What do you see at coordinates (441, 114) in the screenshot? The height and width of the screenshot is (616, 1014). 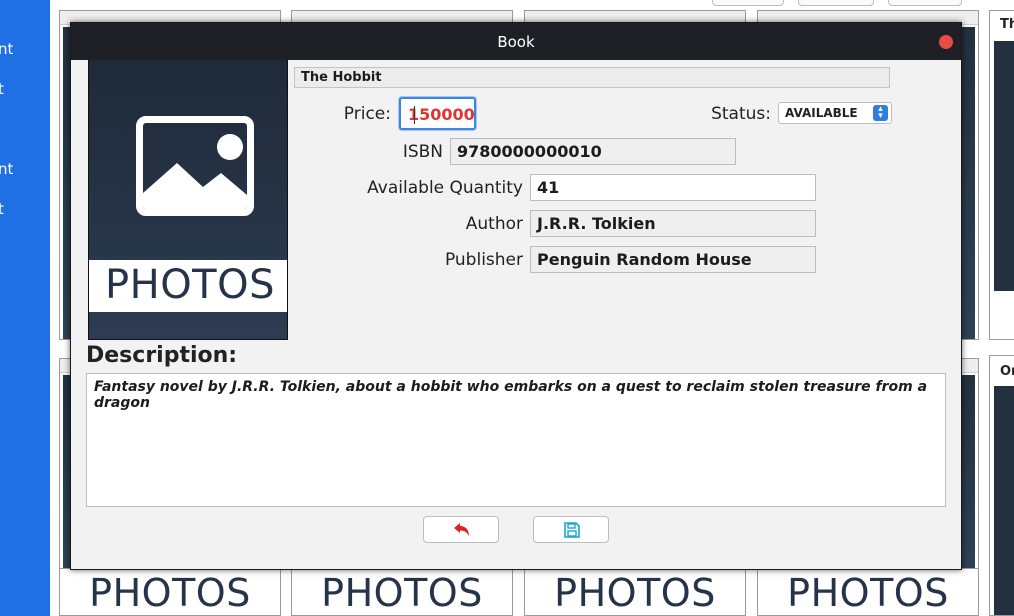 I see `price-value: 150000` at bounding box center [441, 114].